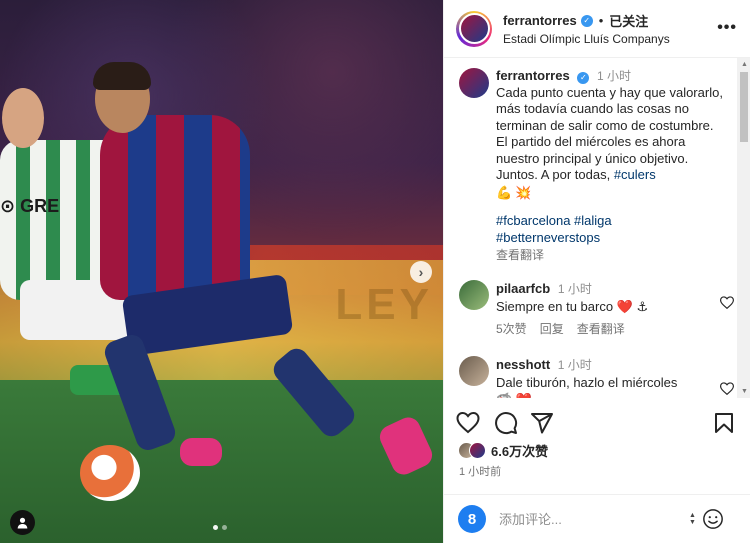 Image resolution: width=750 pixels, height=543 pixels. Describe the element at coordinates (743, 228) in the screenshot. I see `comments-scrollbar: ▲ ▼` at that location.